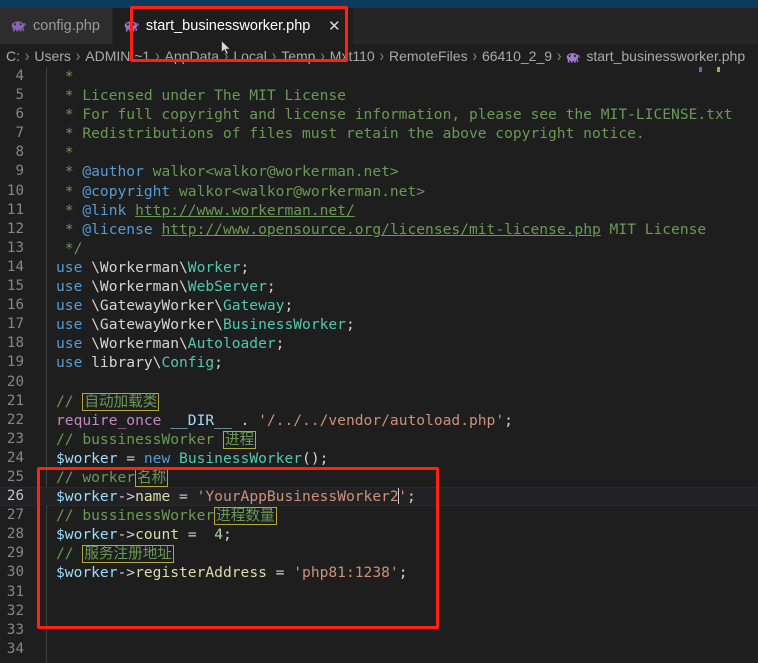 Image resolution: width=758 pixels, height=663 pixels. What do you see at coordinates (19, 76) in the screenshot?
I see `line-number: 4` at bounding box center [19, 76].